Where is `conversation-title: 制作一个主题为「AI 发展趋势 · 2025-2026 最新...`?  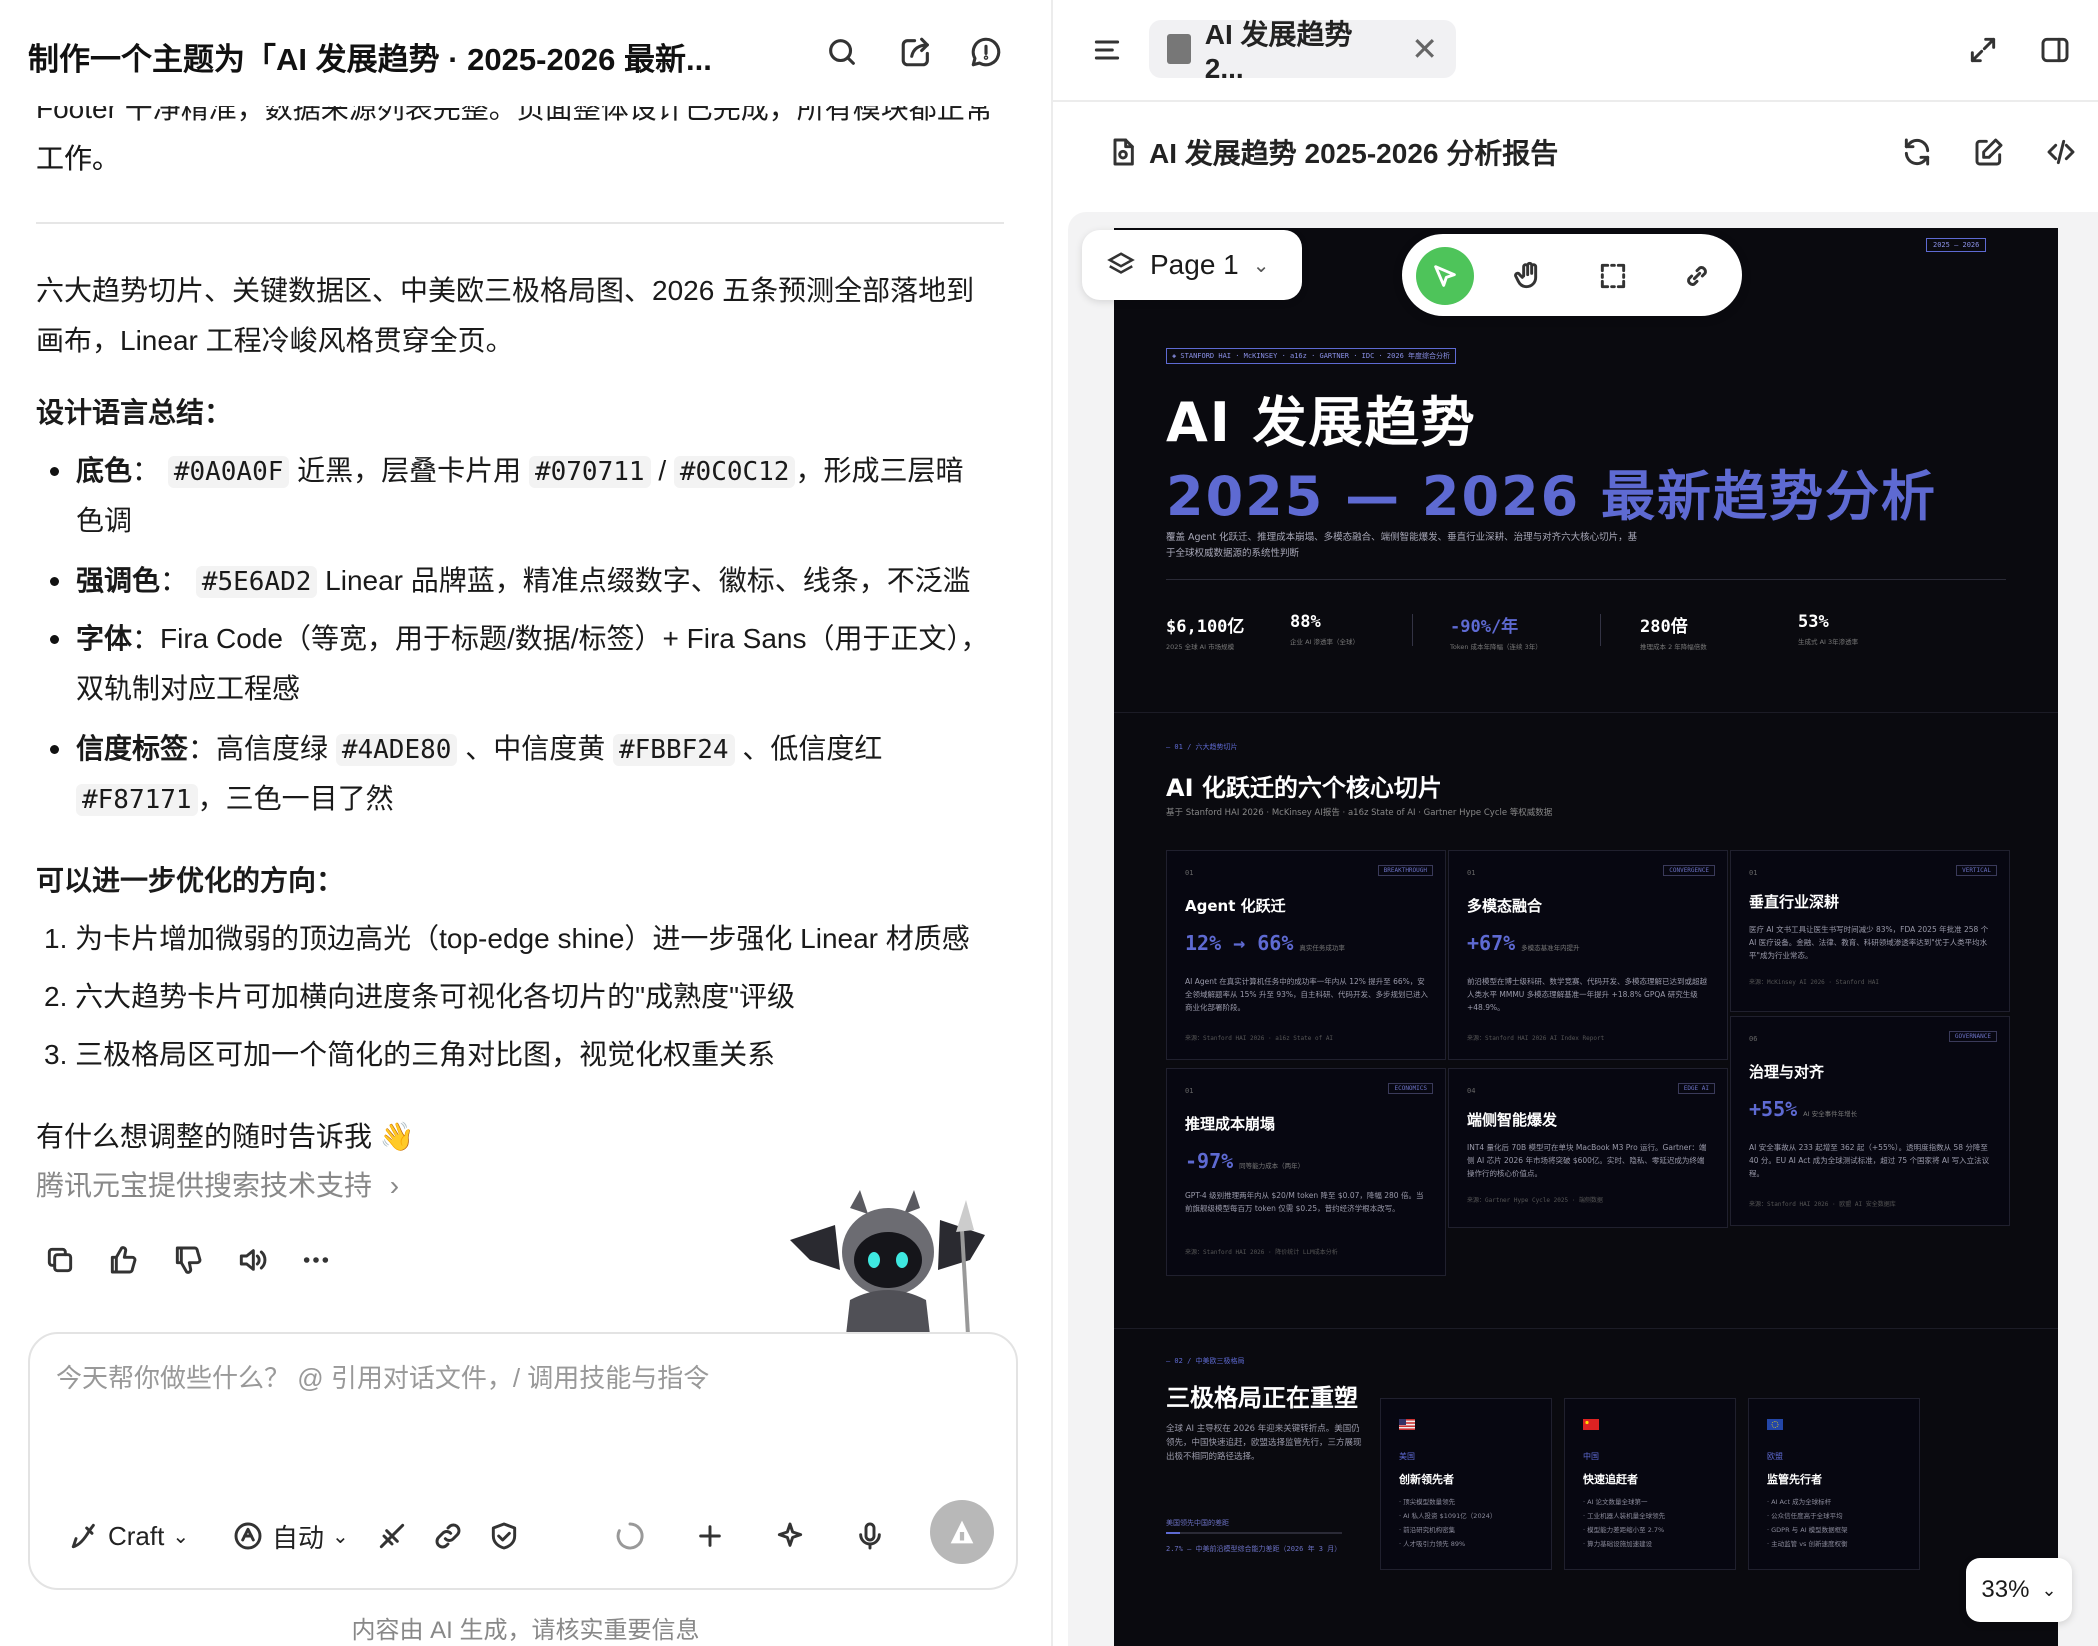 conversation-title: 制作一个主题为「AI 发展趋势 · 2025-2026 最新... is located at coordinates (398, 56).